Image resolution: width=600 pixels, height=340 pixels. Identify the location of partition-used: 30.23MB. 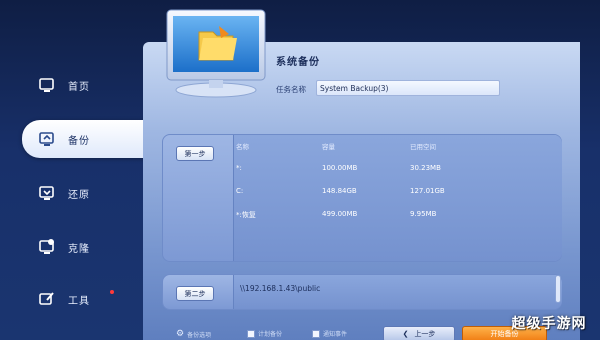
(425, 168).